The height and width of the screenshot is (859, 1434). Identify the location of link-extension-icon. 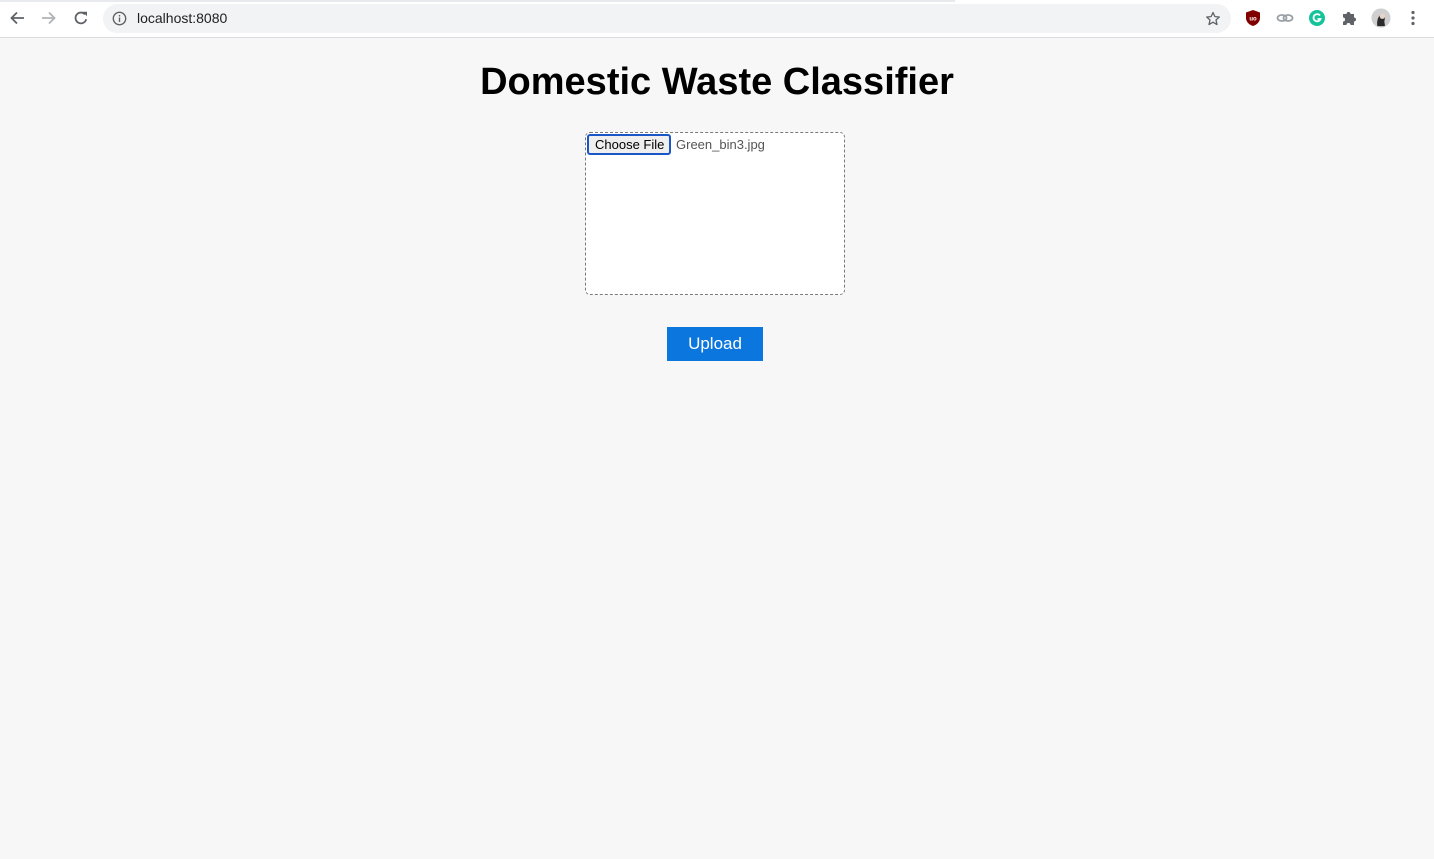
(1285, 18).